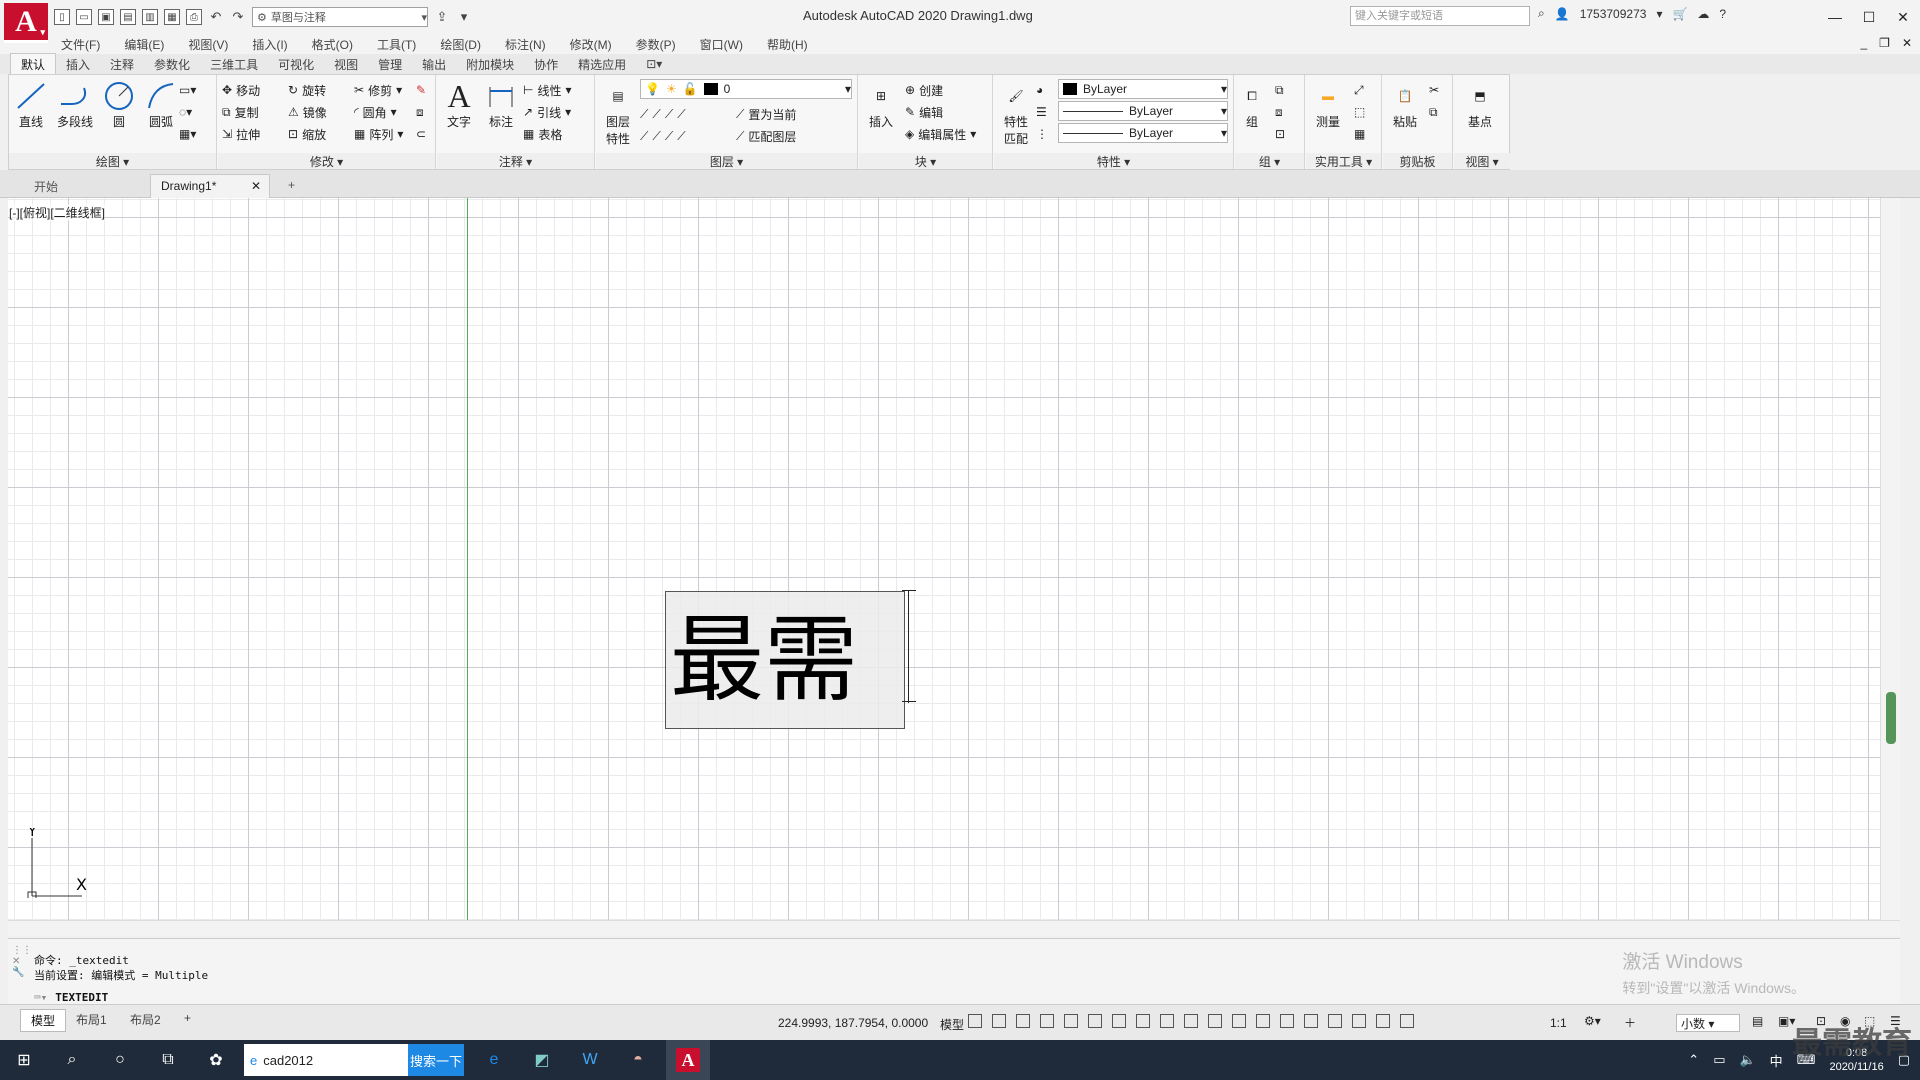 The height and width of the screenshot is (1080, 1920). What do you see at coordinates (1143, 111) in the screenshot?
I see `lineweight-select: ByLayer ▾` at bounding box center [1143, 111].